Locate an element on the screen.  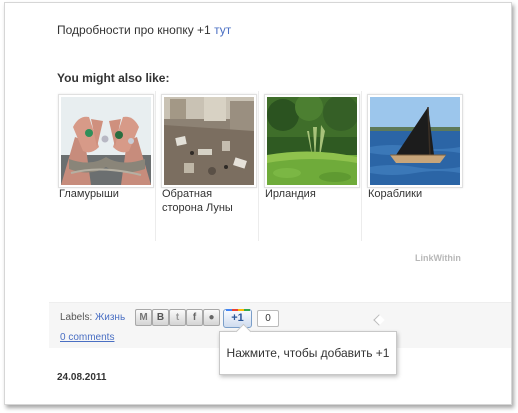
plusone-count-value: 0 is located at coordinates (268, 318).